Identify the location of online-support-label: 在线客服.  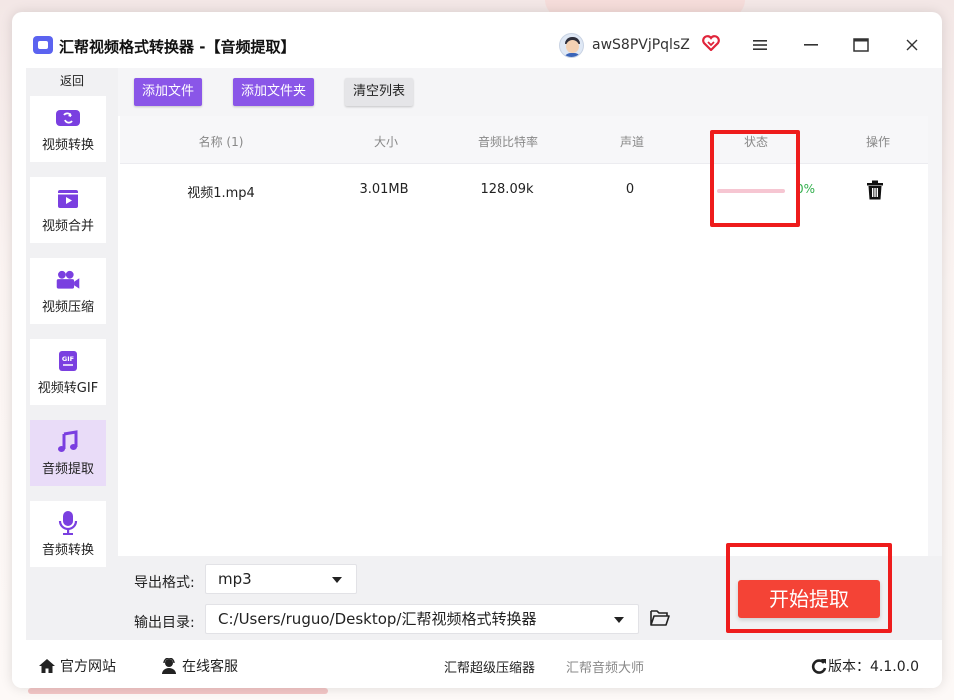
(210, 667).